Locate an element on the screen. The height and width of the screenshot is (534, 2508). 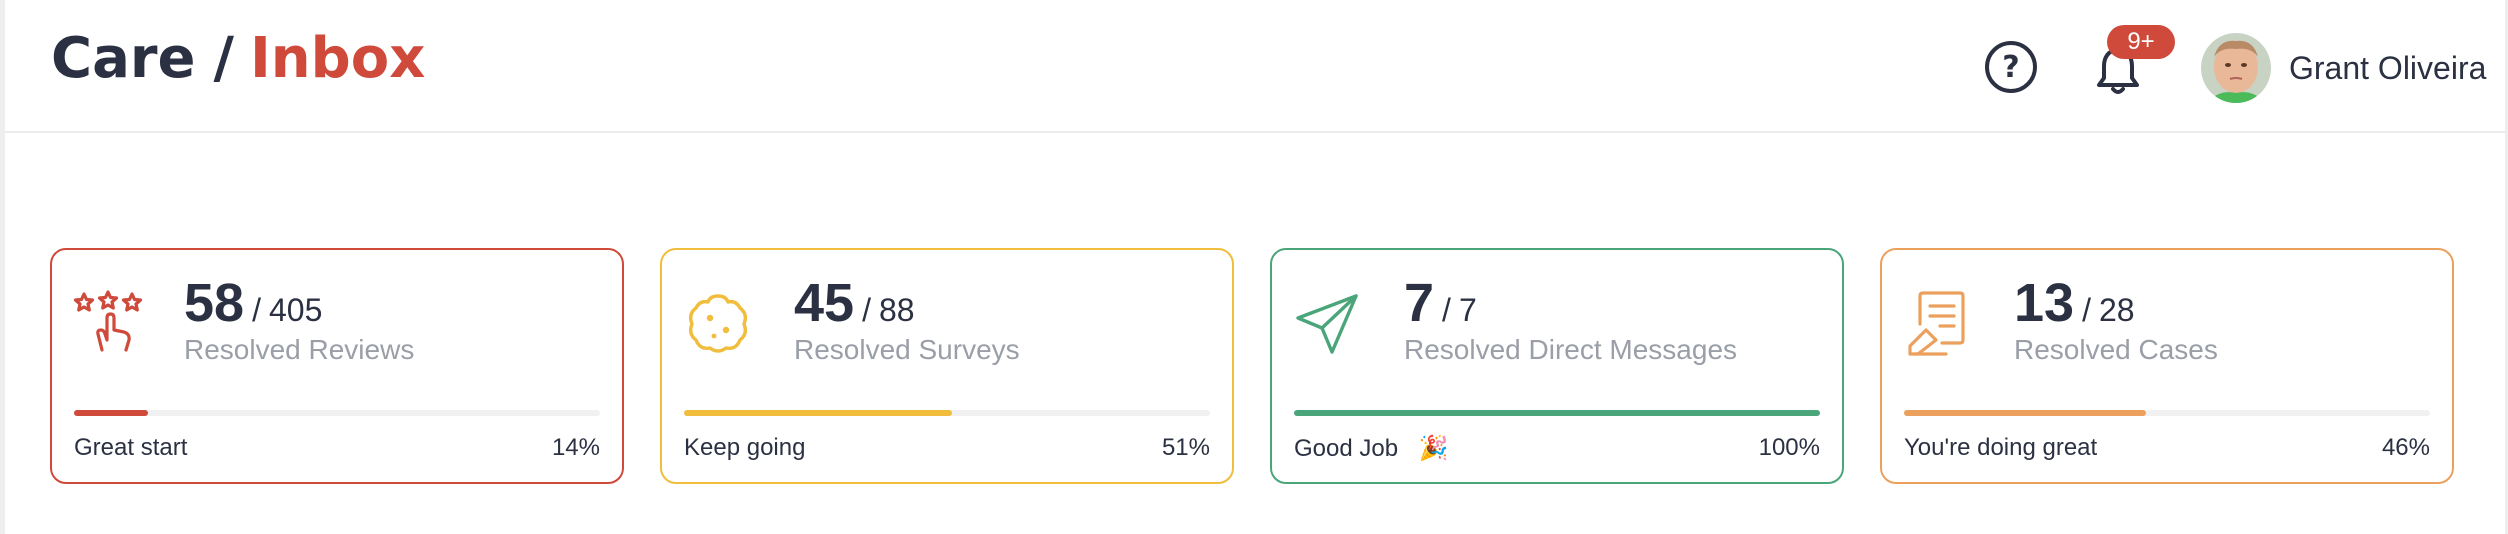
card-label: Resolved Reviews is located at coordinates (299, 349).